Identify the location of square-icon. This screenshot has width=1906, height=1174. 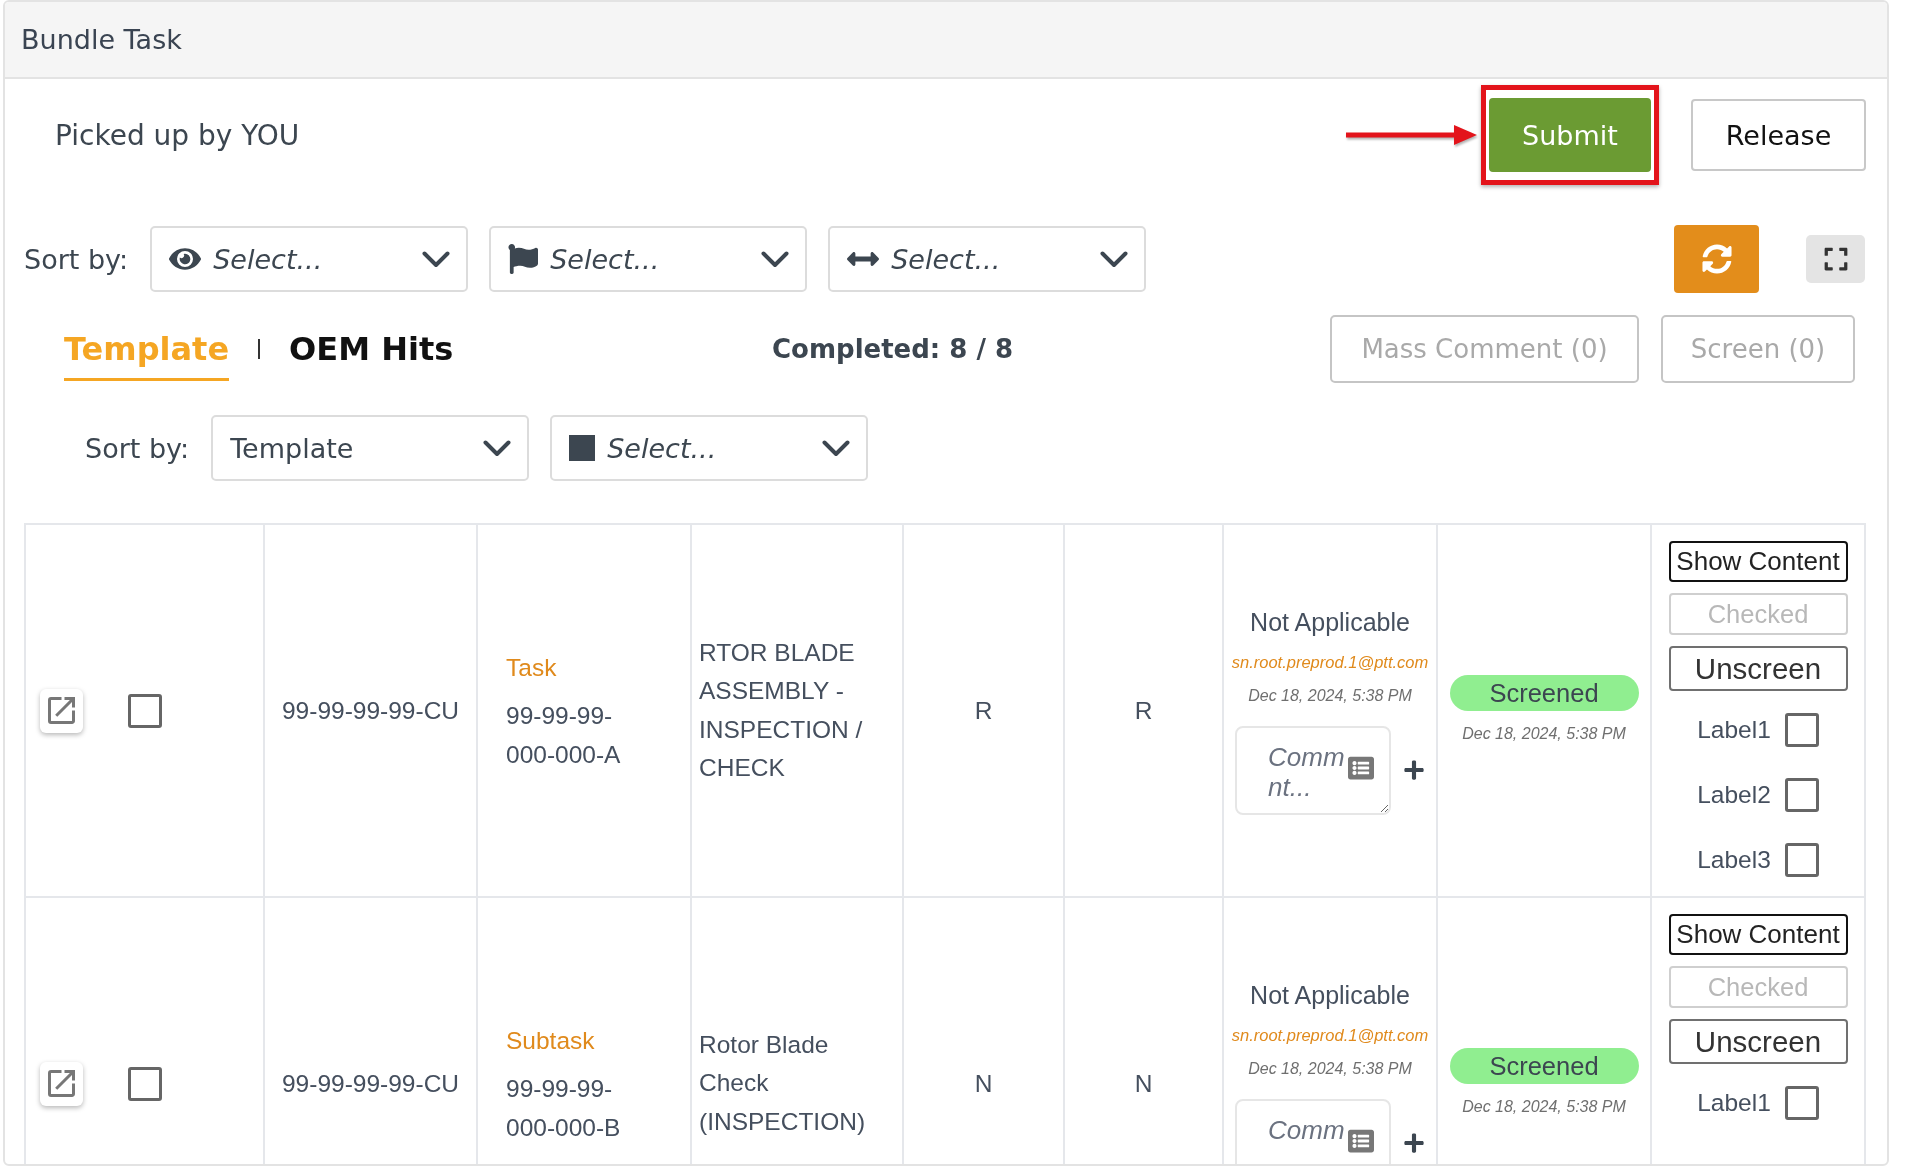
(582, 448).